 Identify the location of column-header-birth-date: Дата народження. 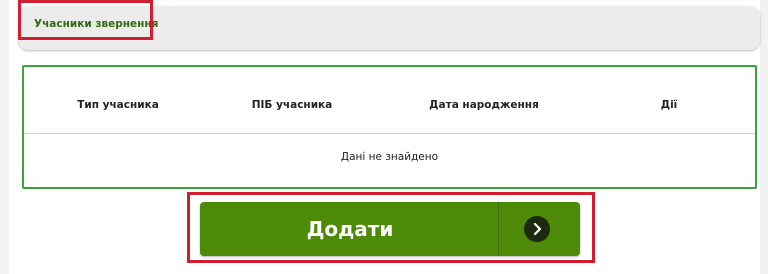
(484, 105).